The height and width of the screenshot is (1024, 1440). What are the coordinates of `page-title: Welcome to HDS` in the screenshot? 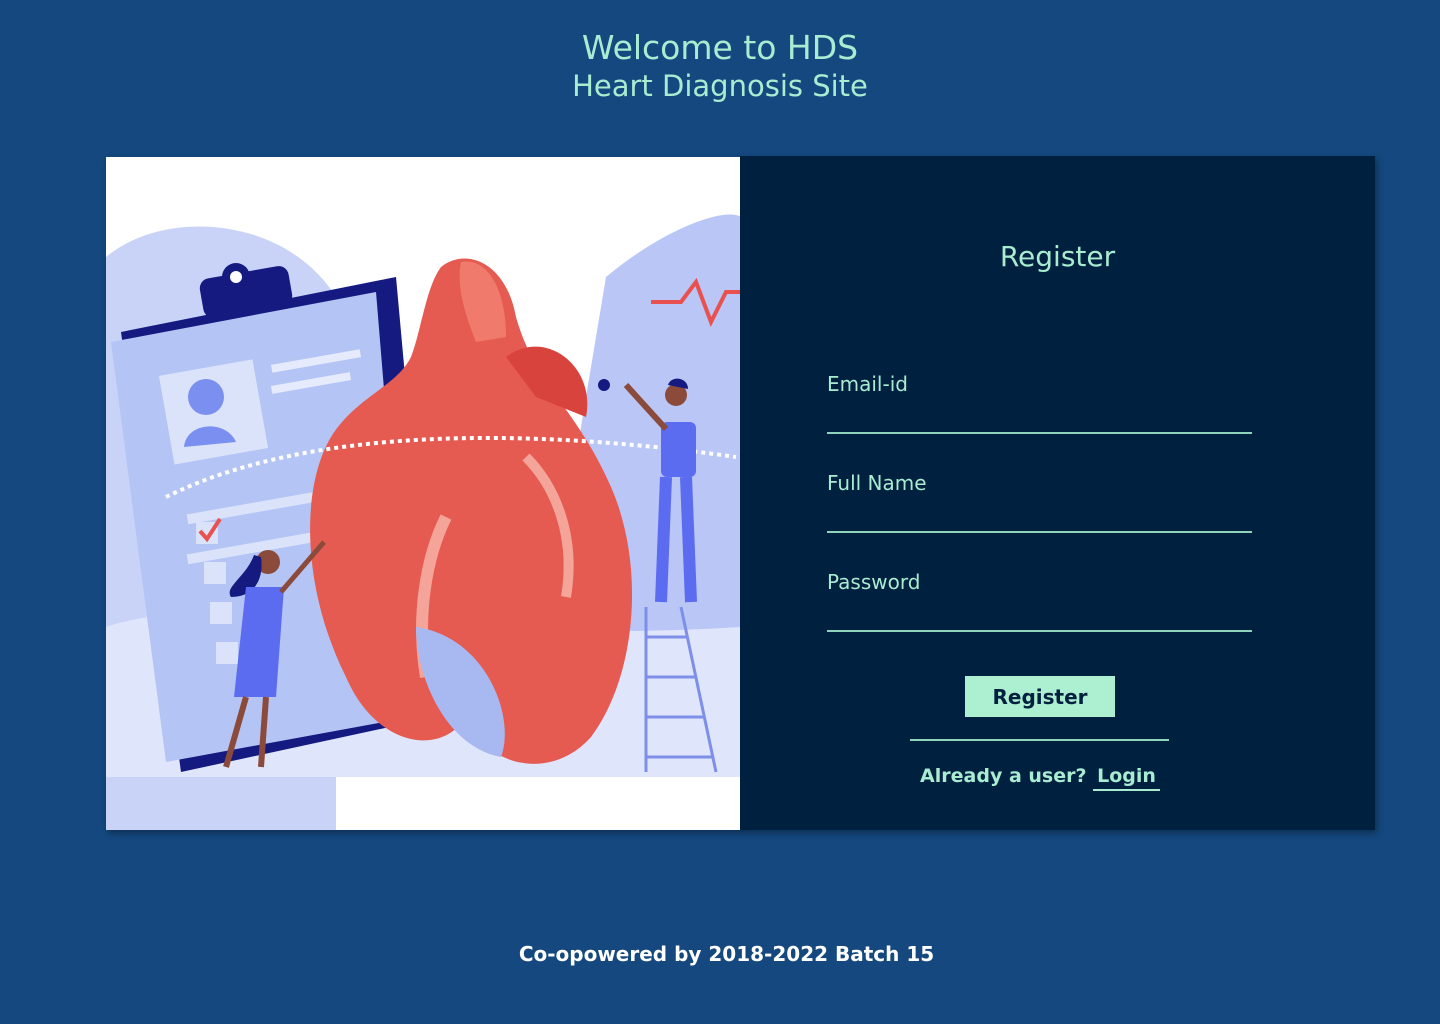 It's located at (720, 47).